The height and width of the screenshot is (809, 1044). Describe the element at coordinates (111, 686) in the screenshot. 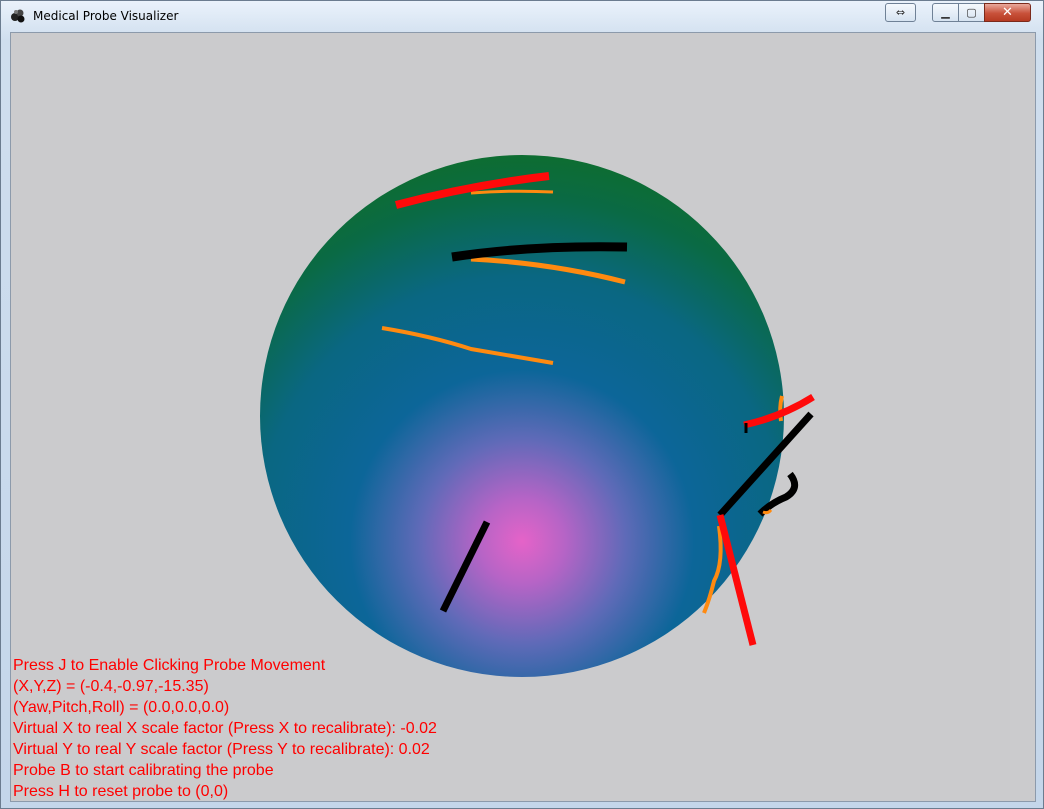

I see `hud-position-readout: (X,Y,Z) = (-0.4,-0.97,-15.35)` at that location.